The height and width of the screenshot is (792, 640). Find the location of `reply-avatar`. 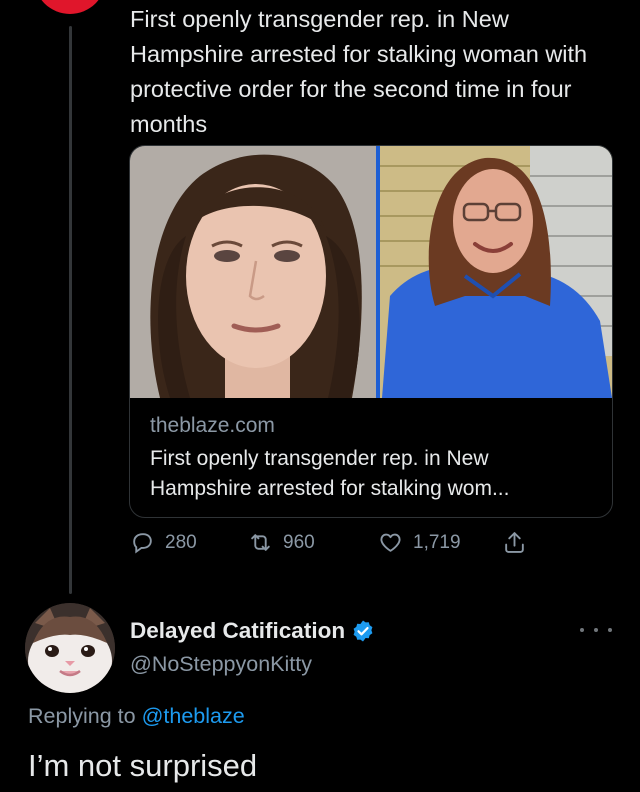

reply-avatar is located at coordinates (70, 648).